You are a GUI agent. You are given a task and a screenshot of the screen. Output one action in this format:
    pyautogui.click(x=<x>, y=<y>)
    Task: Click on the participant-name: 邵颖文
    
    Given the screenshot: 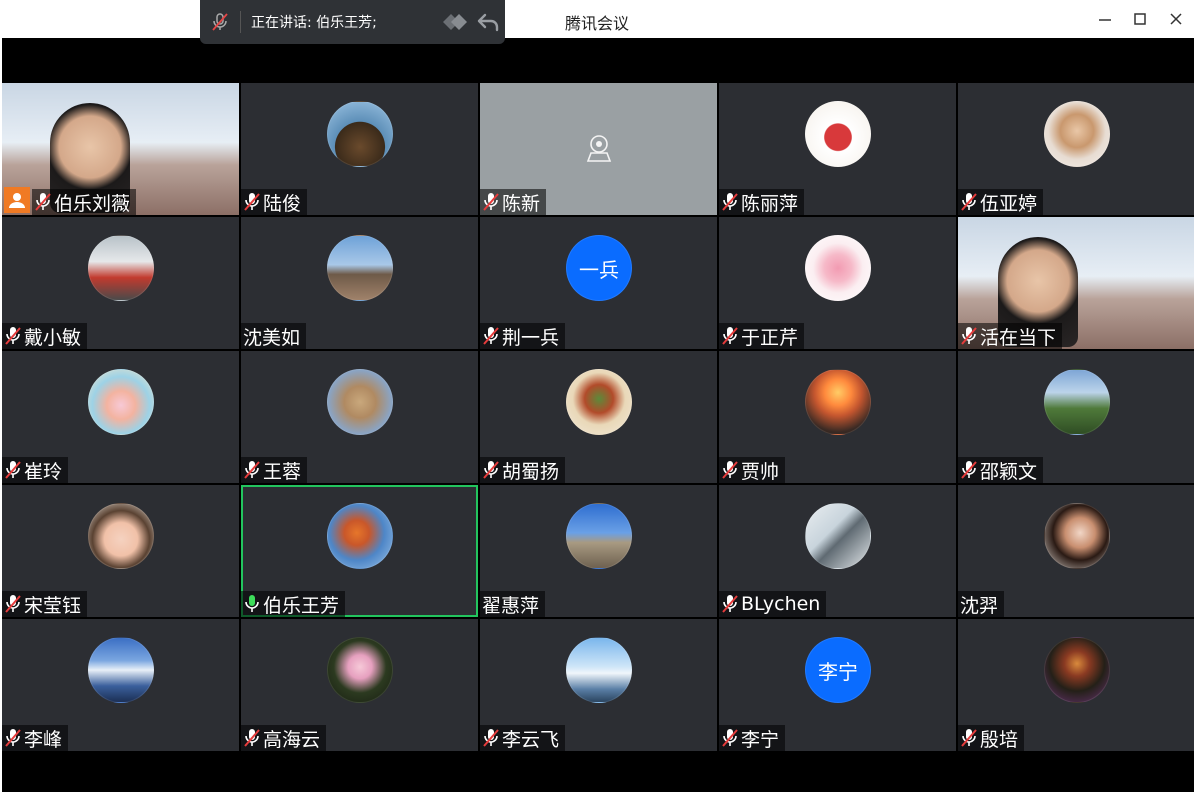 What is the action you would take?
    pyautogui.click(x=1009, y=471)
    